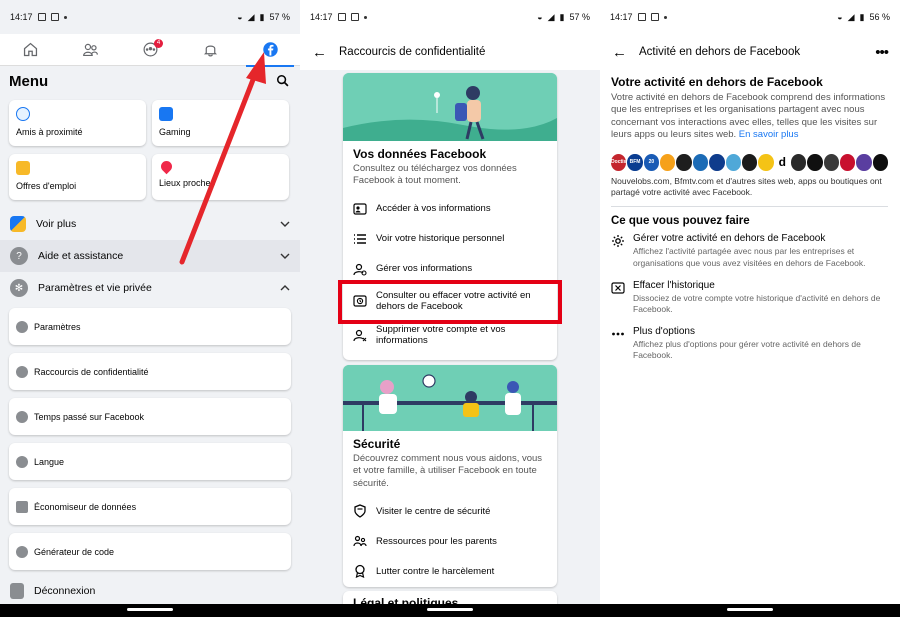 The width and height of the screenshot is (900, 617). Describe the element at coordinates (674, 285) in the screenshot. I see `option-title: Effacer l'historique` at that location.